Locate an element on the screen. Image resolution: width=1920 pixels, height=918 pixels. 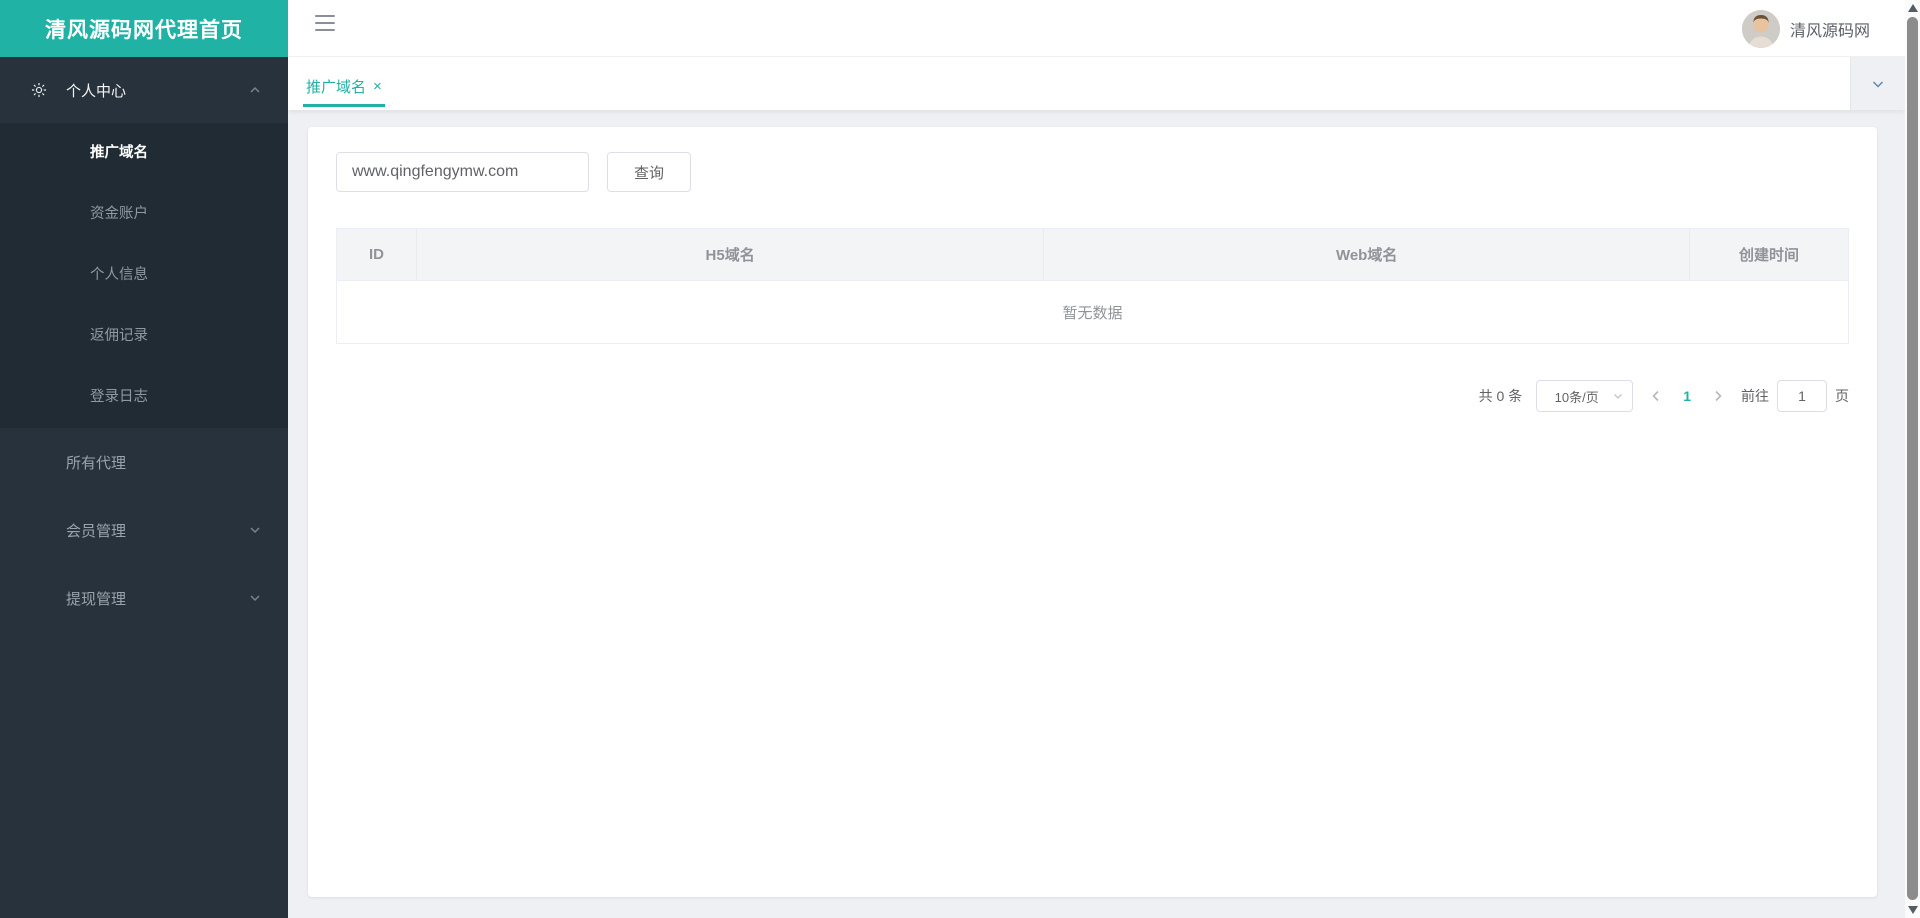
domain-search-input is located at coordinates (462, 172).